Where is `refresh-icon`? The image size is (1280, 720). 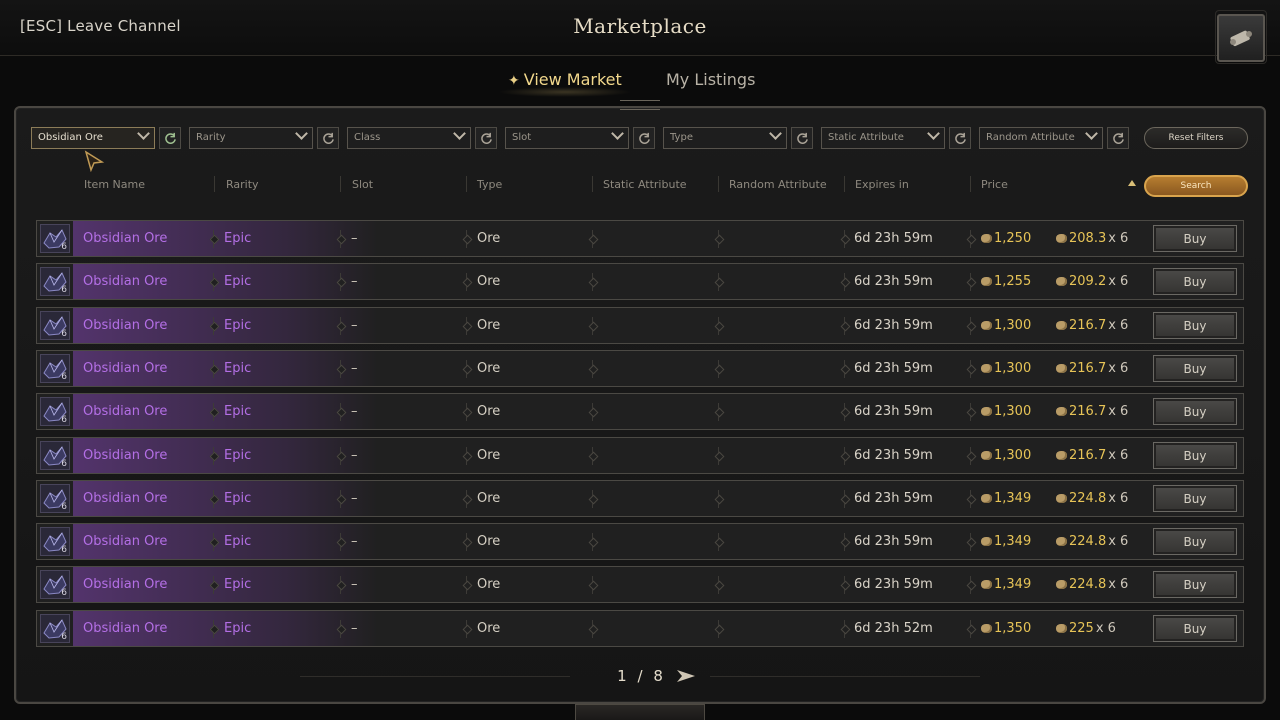 refresh-icon is located at coordinates (644, 138).